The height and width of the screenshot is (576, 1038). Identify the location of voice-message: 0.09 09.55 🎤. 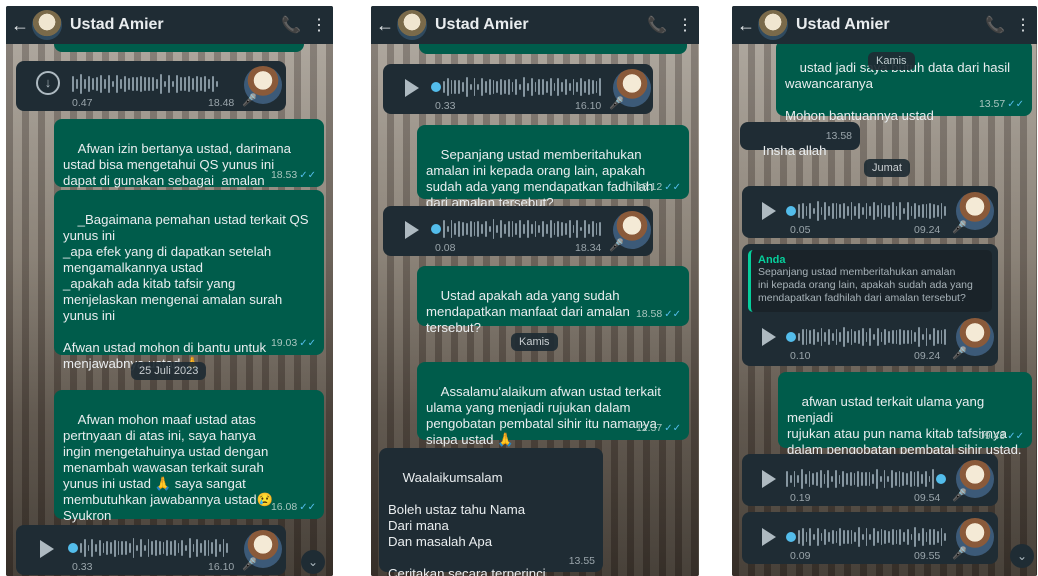
(870, 538).